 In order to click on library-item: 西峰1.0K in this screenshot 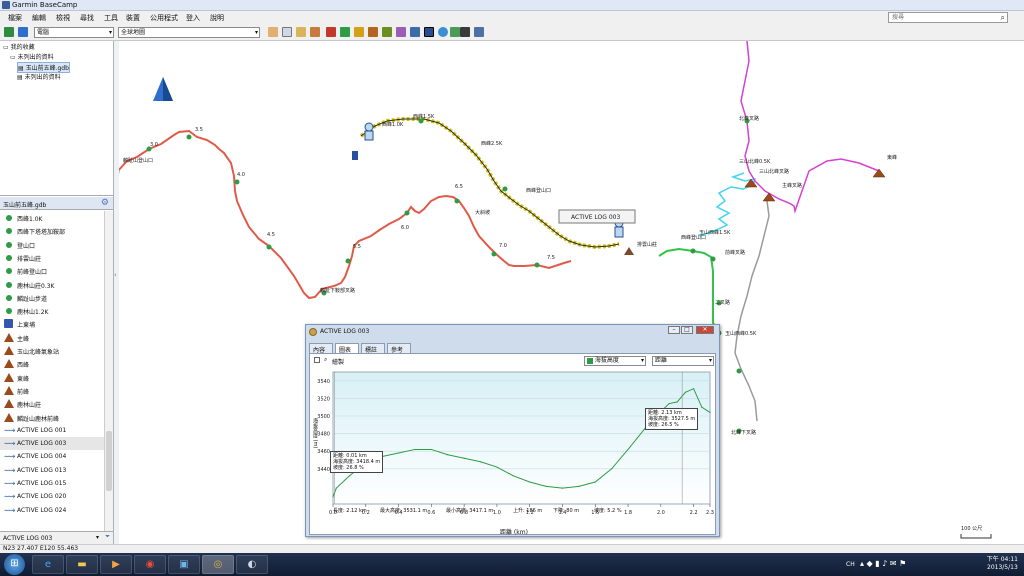, I will do `click(52, 217)`.